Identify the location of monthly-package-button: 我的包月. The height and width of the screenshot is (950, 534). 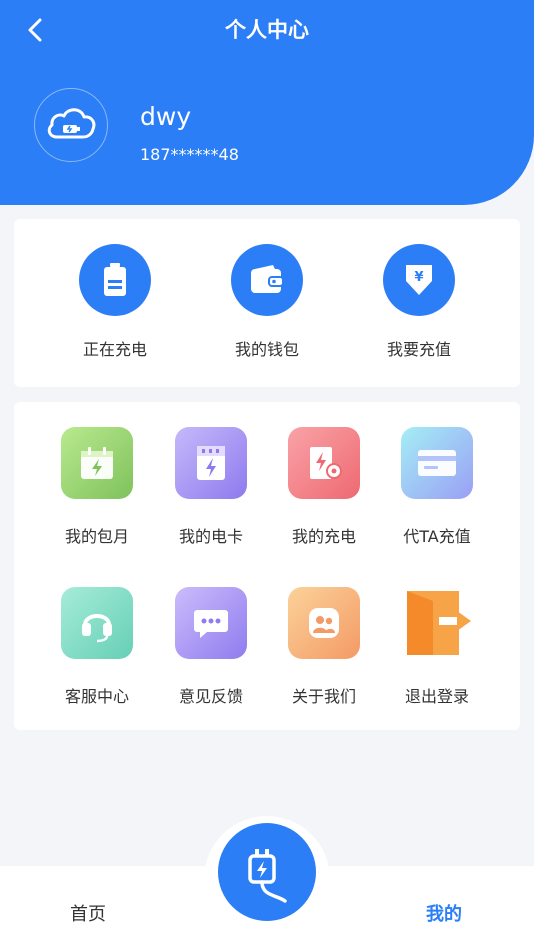
(97, 487).